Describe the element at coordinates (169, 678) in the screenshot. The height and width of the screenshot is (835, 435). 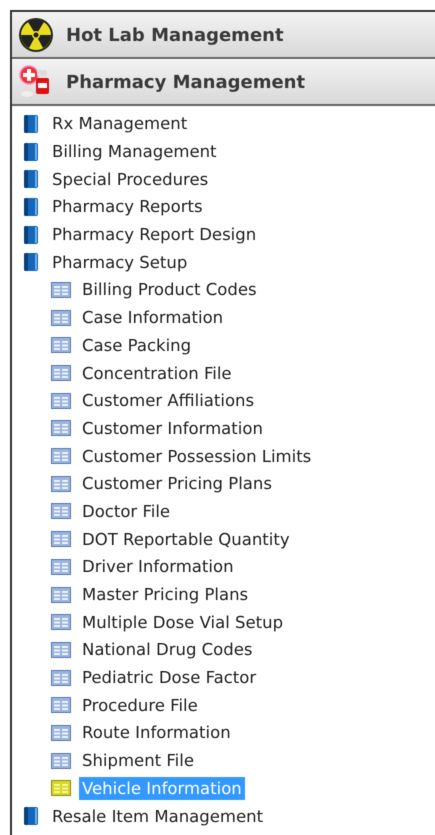
I see `tree-item: Pediatric Dose Factor` at that location.